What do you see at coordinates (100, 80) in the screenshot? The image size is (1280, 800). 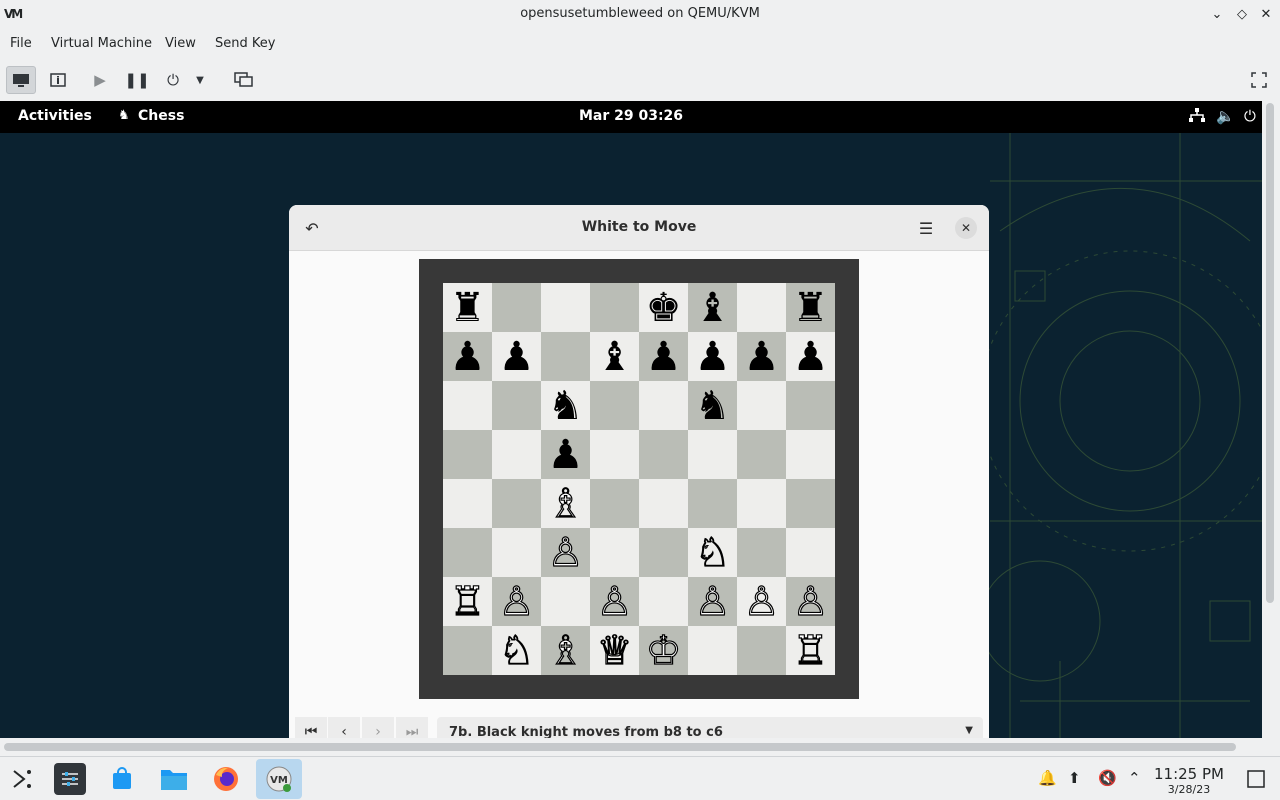 I see `run-button: ▶` at bounding box center [100, 80].